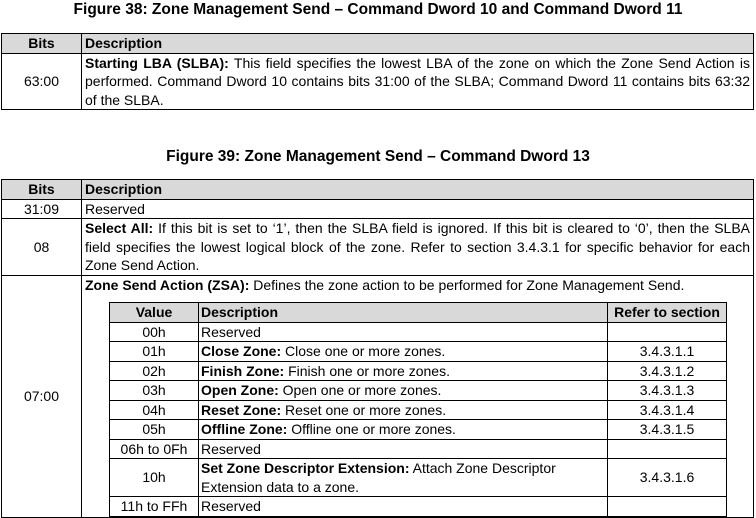 The image size is (756, 518). What do you see at coordinates (154, 312) in the screenshot?
I see `value-header: Value` at bounding box center [154, 312].